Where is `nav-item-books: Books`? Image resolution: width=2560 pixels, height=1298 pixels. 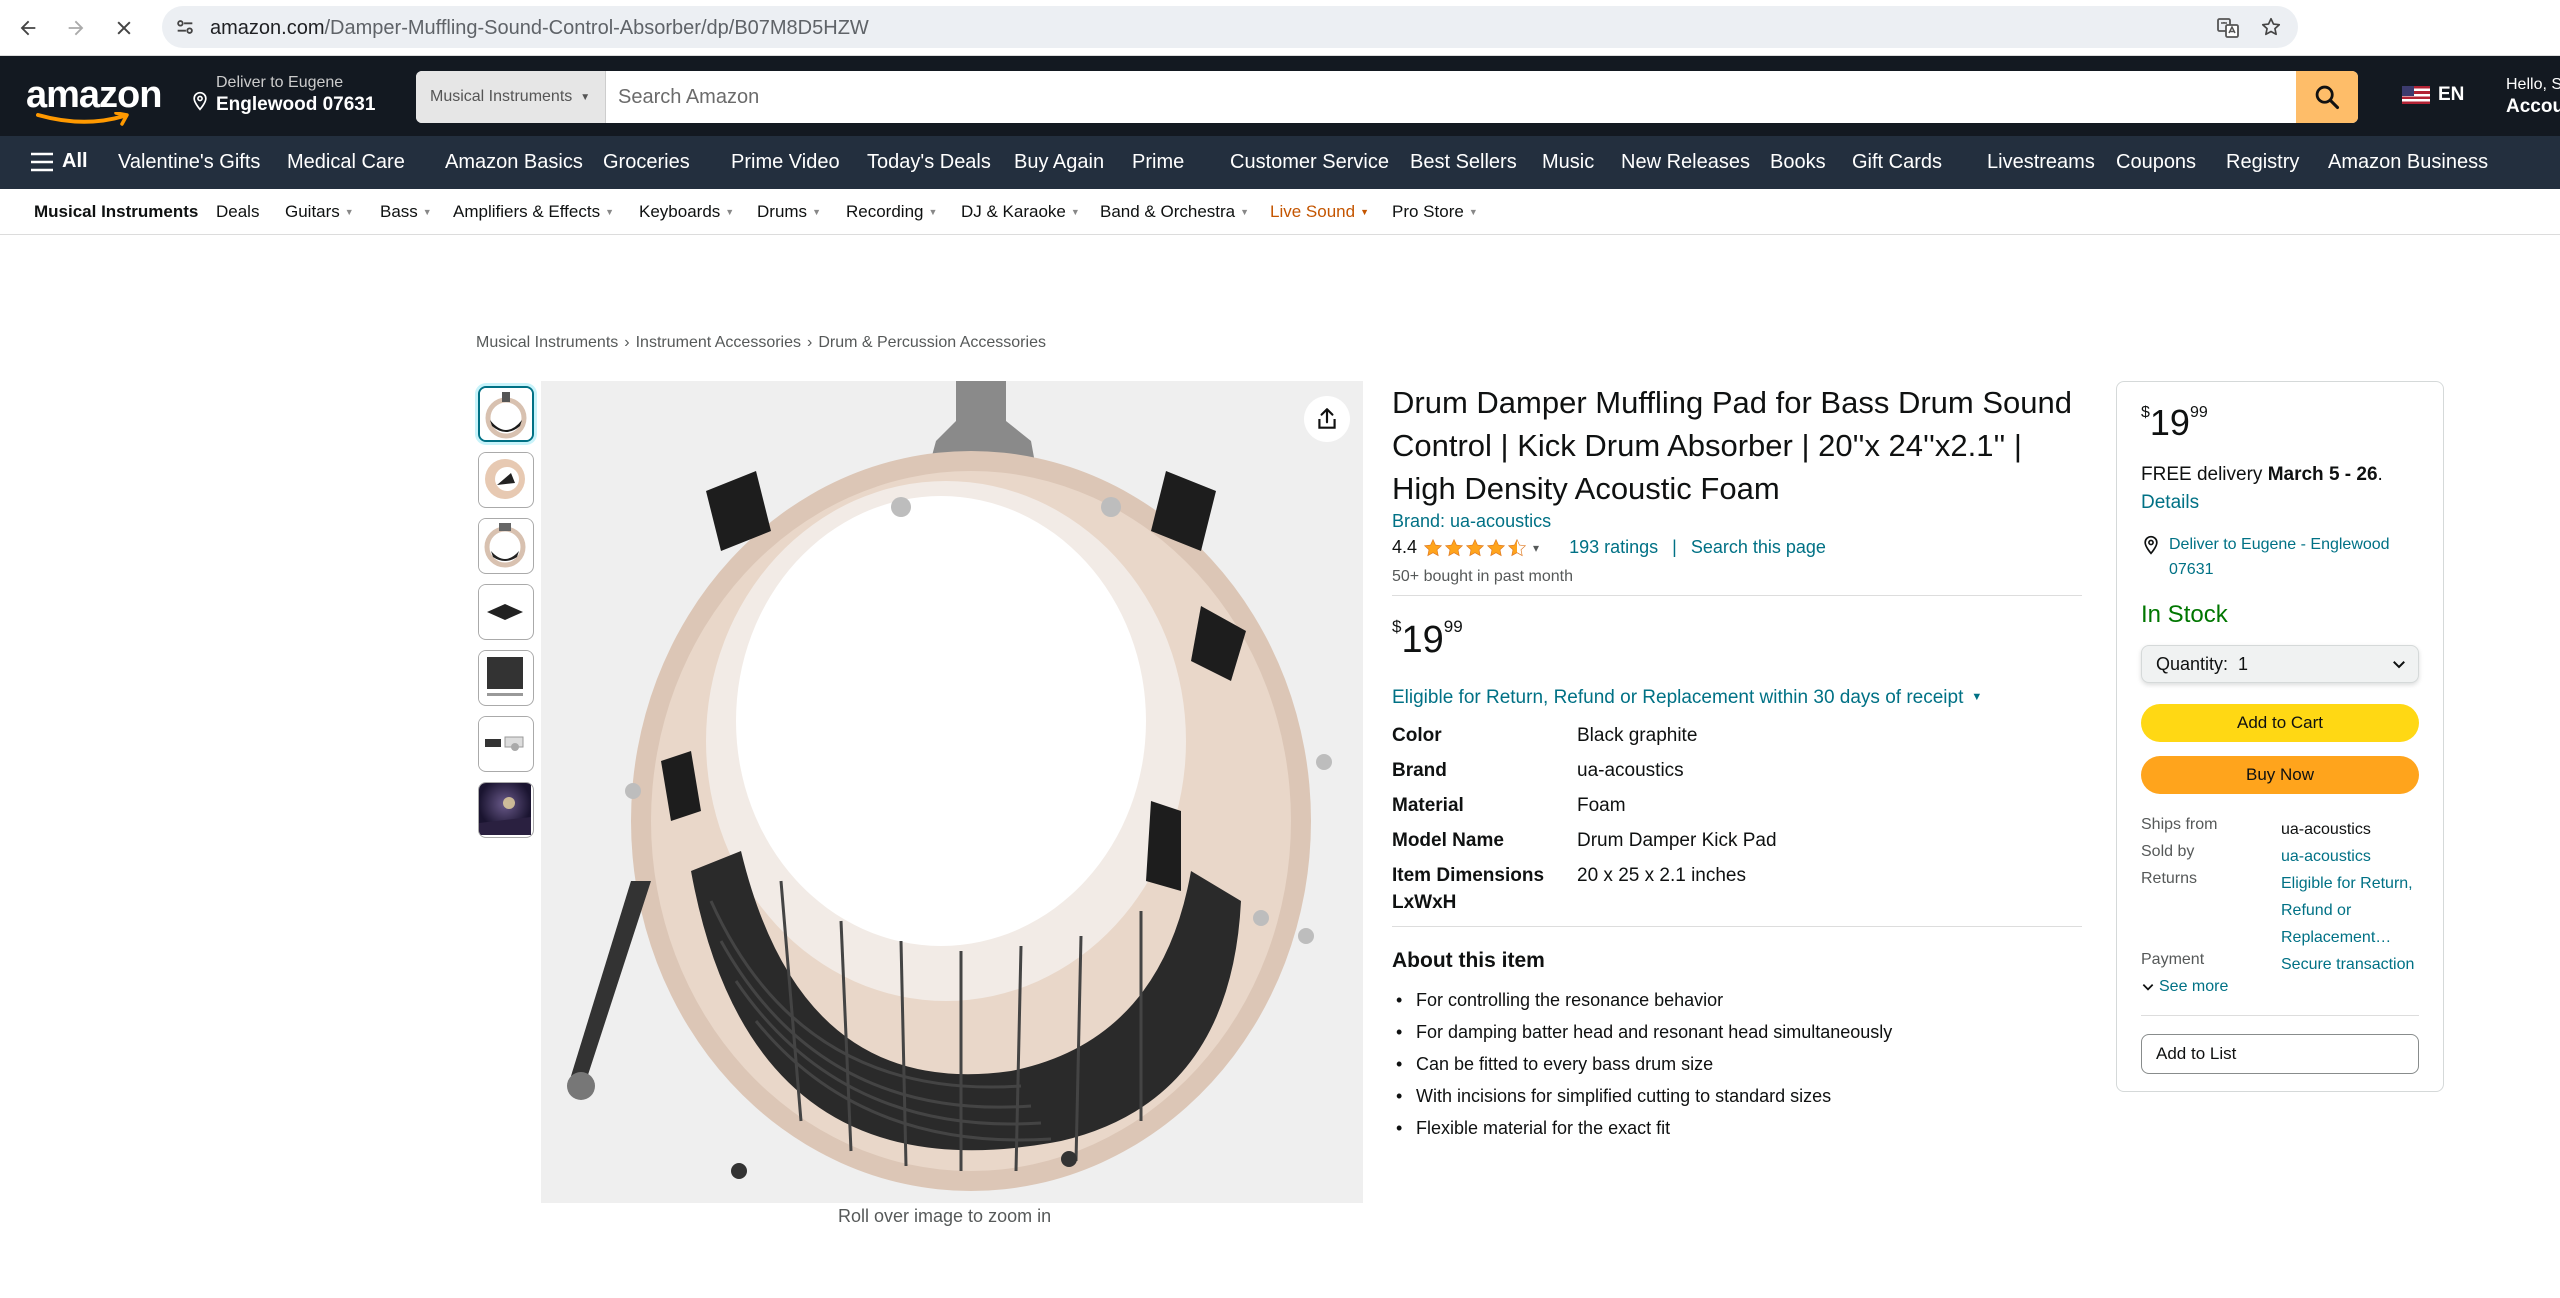 nav-item-books: Books is located at coordinates (1798, 162).